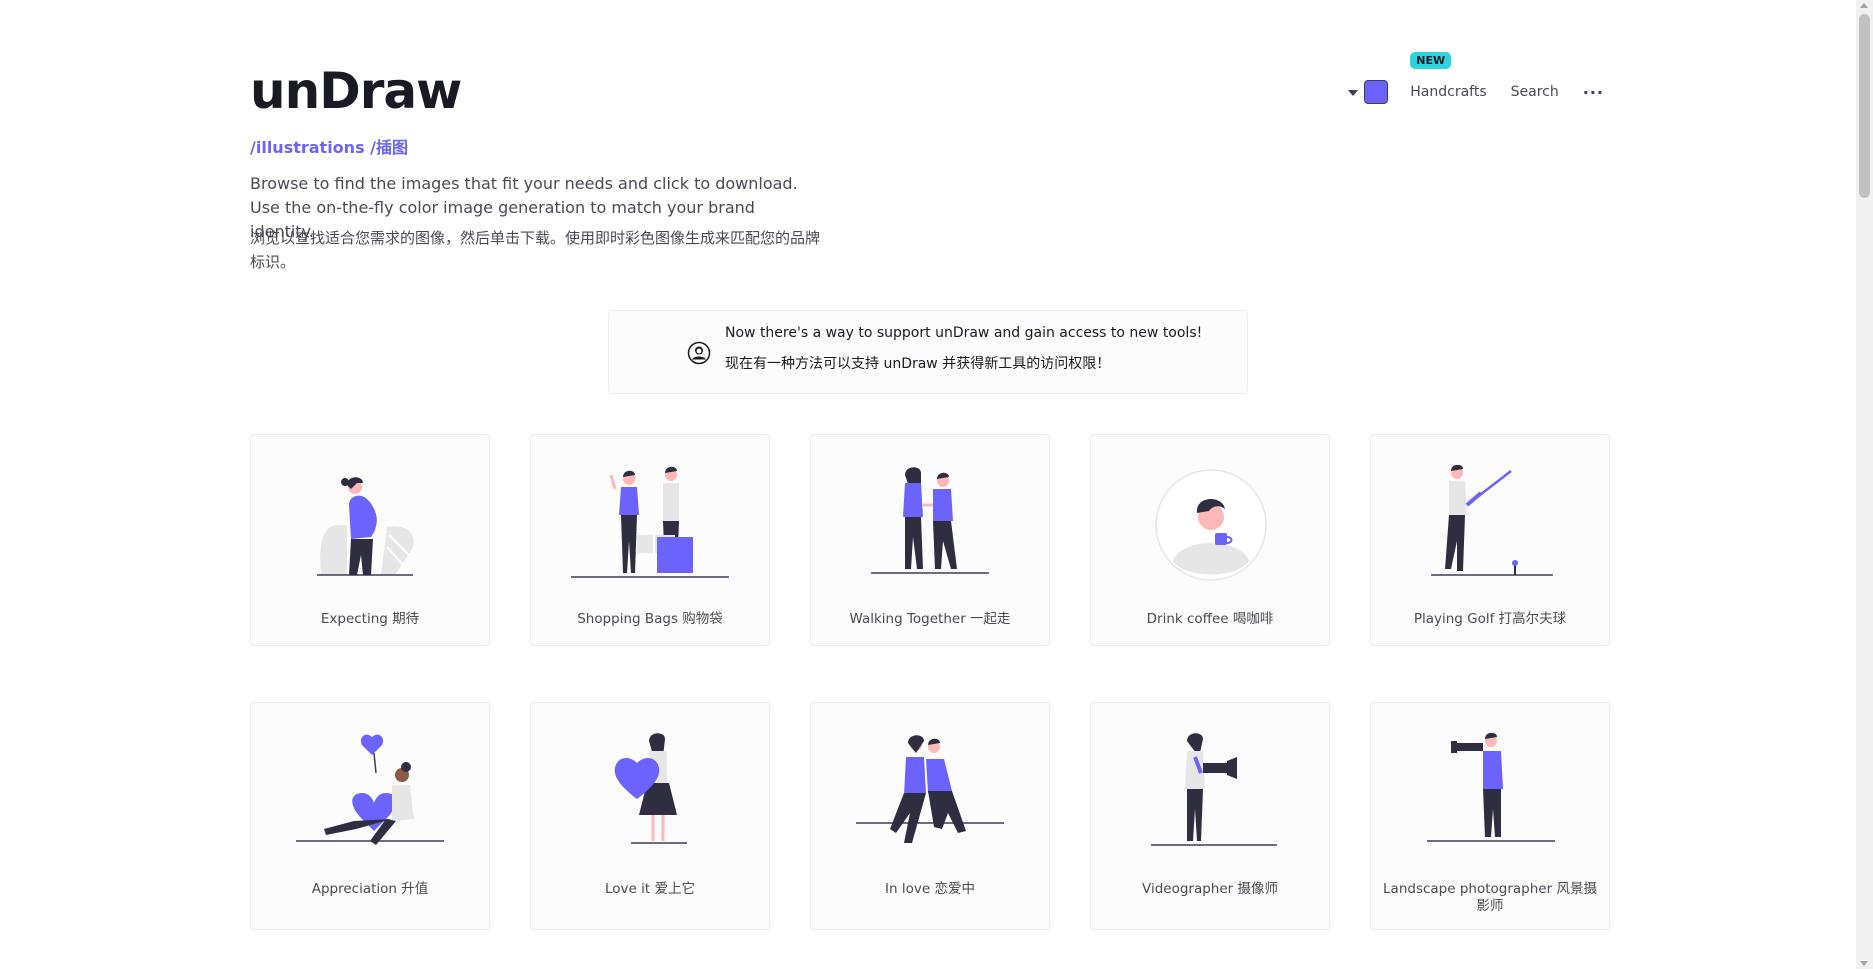 The height and width of the screenshot is (969, 1873). Describe the element at coordinates (650, 619) in the screenshot. I see `illustration-label: Shopping Bags 购物袋` at that location.